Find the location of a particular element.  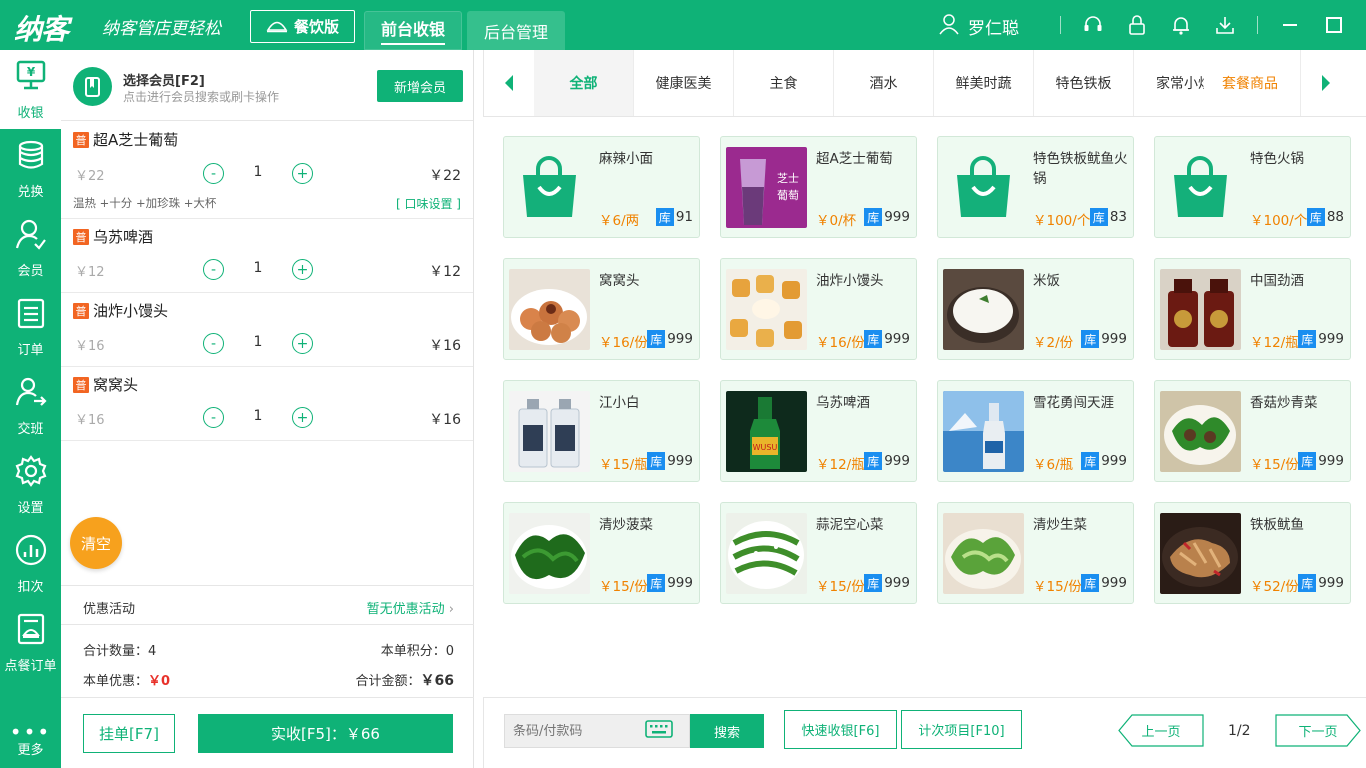

category-staple: 主食 is located at coordinates (784, 83).